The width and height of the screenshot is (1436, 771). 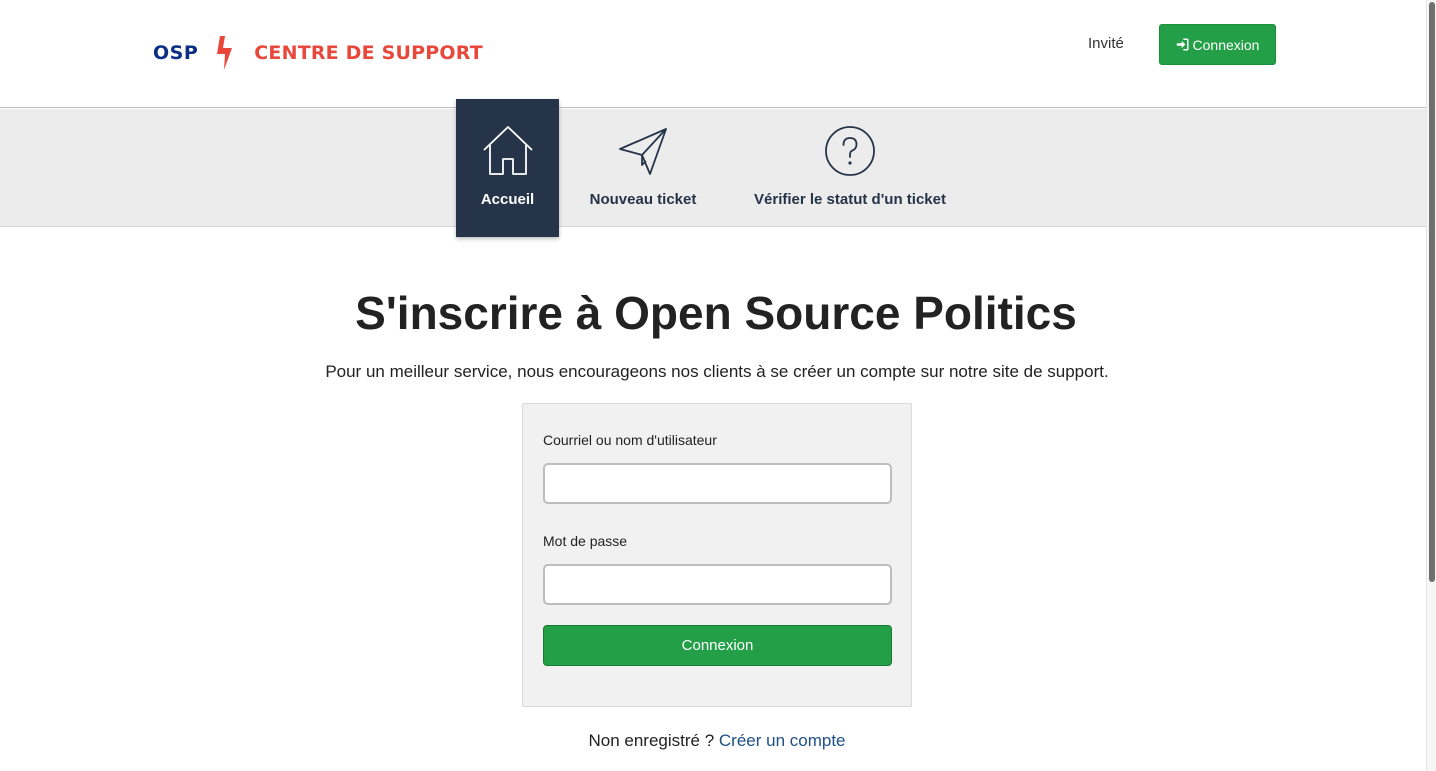 I want to click on register-prompt: Non enregistré ? Créer un compte, so click(x=717, y=741).